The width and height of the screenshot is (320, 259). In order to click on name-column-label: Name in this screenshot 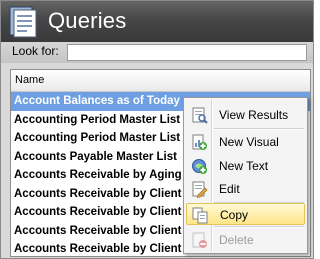, I will do `click(30, 80)`.